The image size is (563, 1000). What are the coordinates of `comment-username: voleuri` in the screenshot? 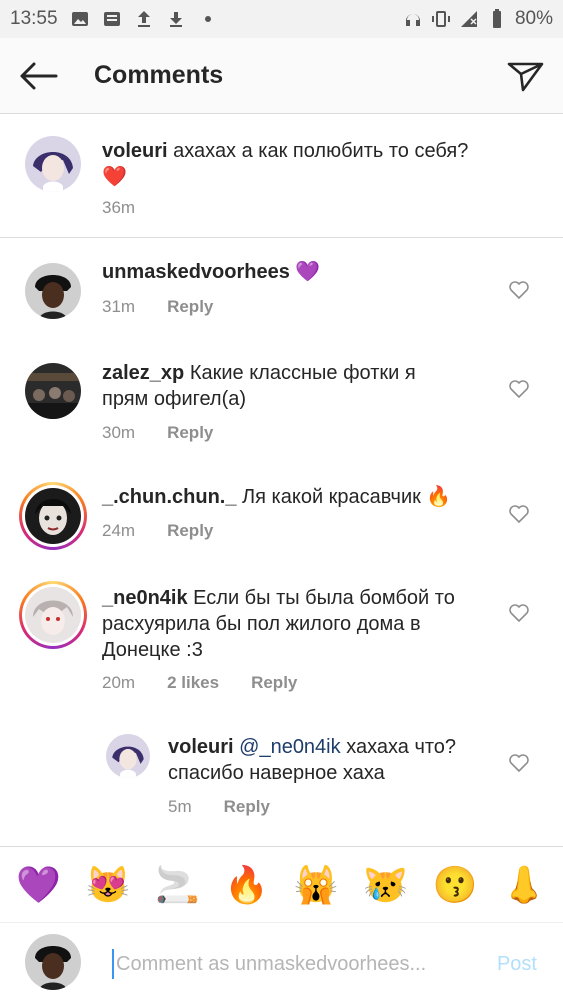 It's located at (201, 747).